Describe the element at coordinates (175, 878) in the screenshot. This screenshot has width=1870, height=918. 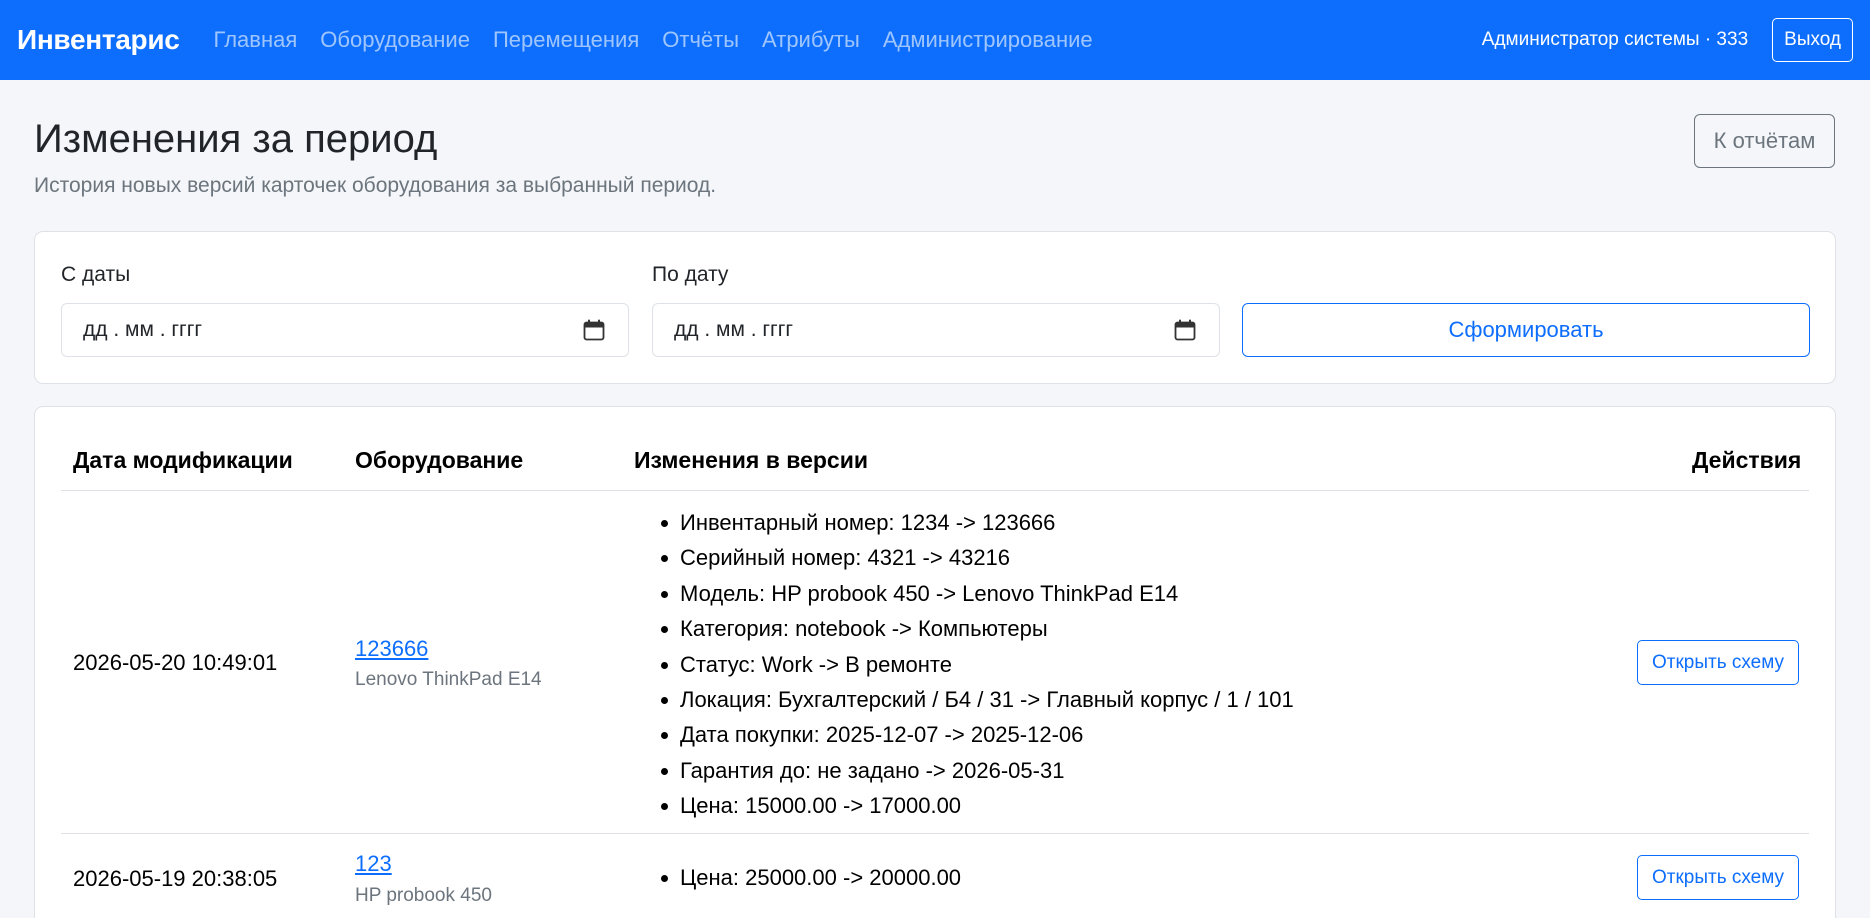
I see `row-modification-date: 2026-05-19 20:38:05` at that location.